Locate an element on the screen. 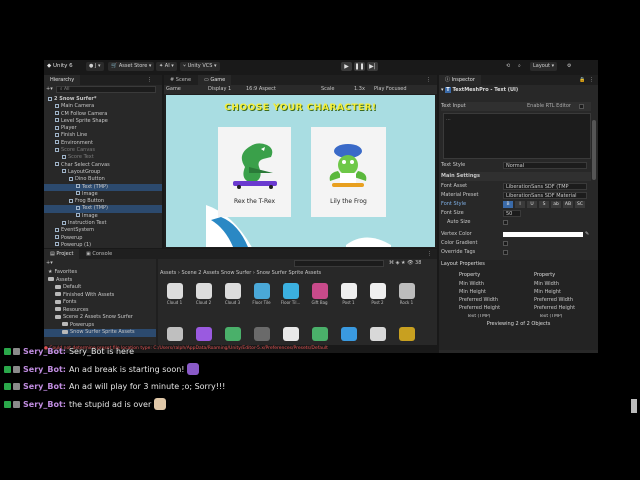 This screenshot has height=480, width=640. tab-inspector: ⓘ Inspector is located at coordinates (460, 80).